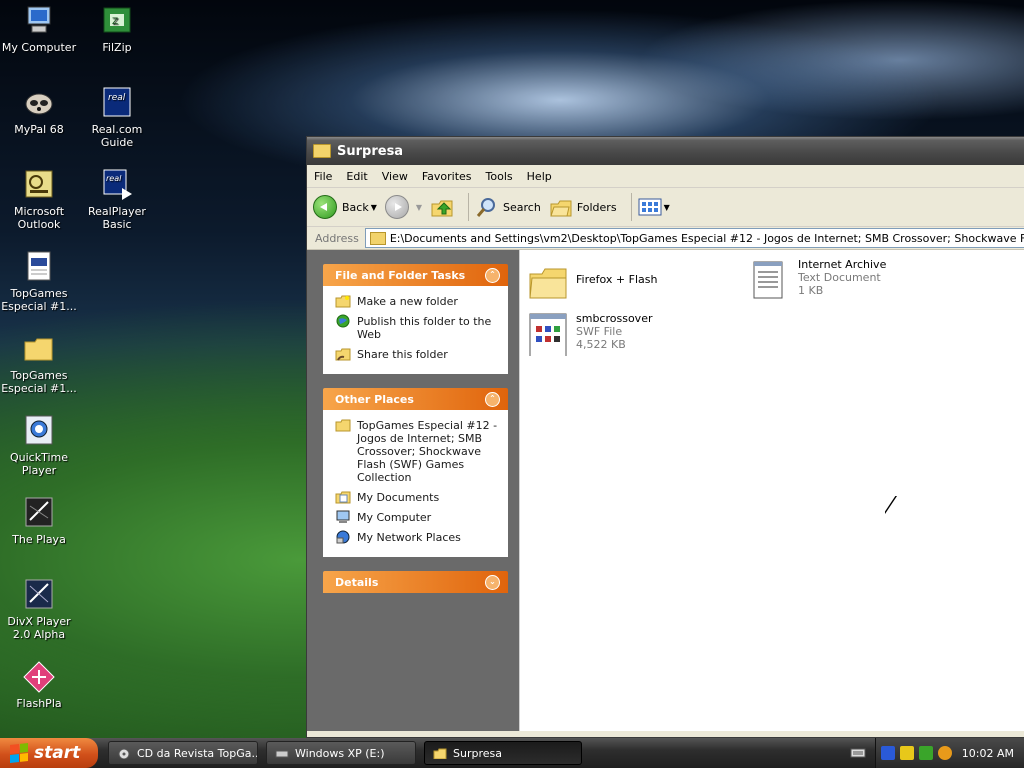 The width and height of the screenshot is (1024, 768). I want to click on real-icon: real, so click(117, 103).